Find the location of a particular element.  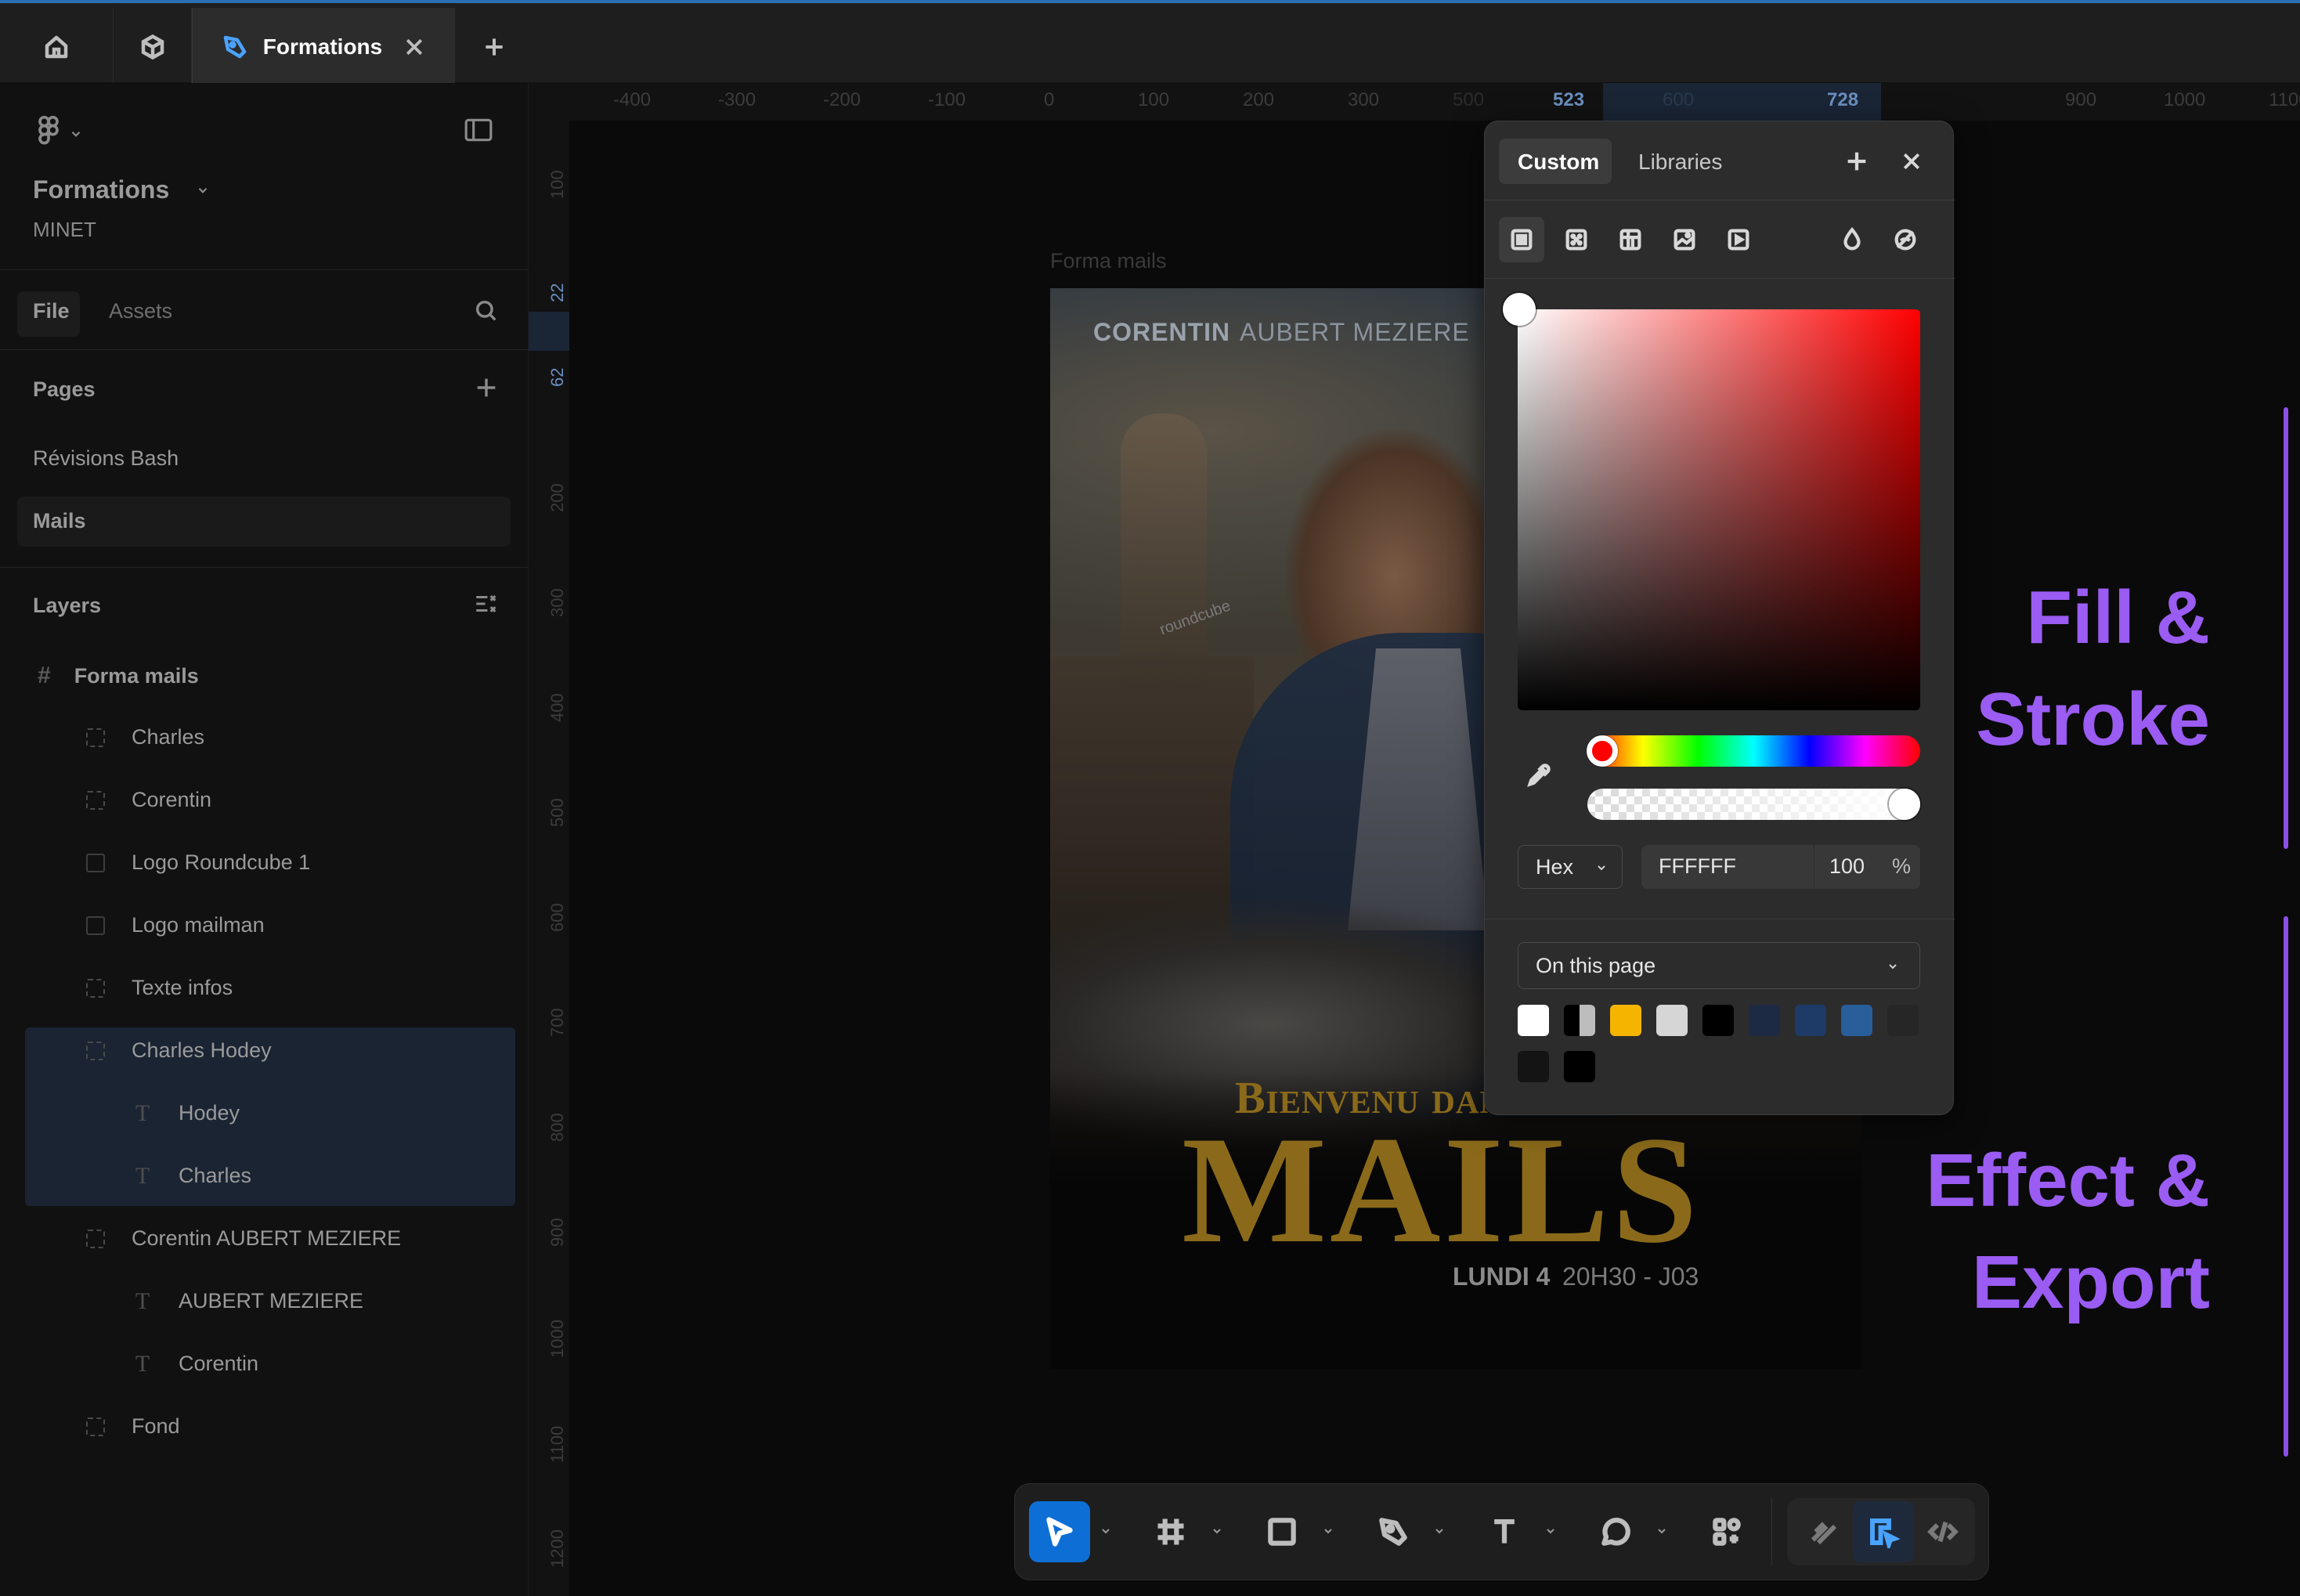

page-item-selected: Mails is located at coordinates (60, 521).